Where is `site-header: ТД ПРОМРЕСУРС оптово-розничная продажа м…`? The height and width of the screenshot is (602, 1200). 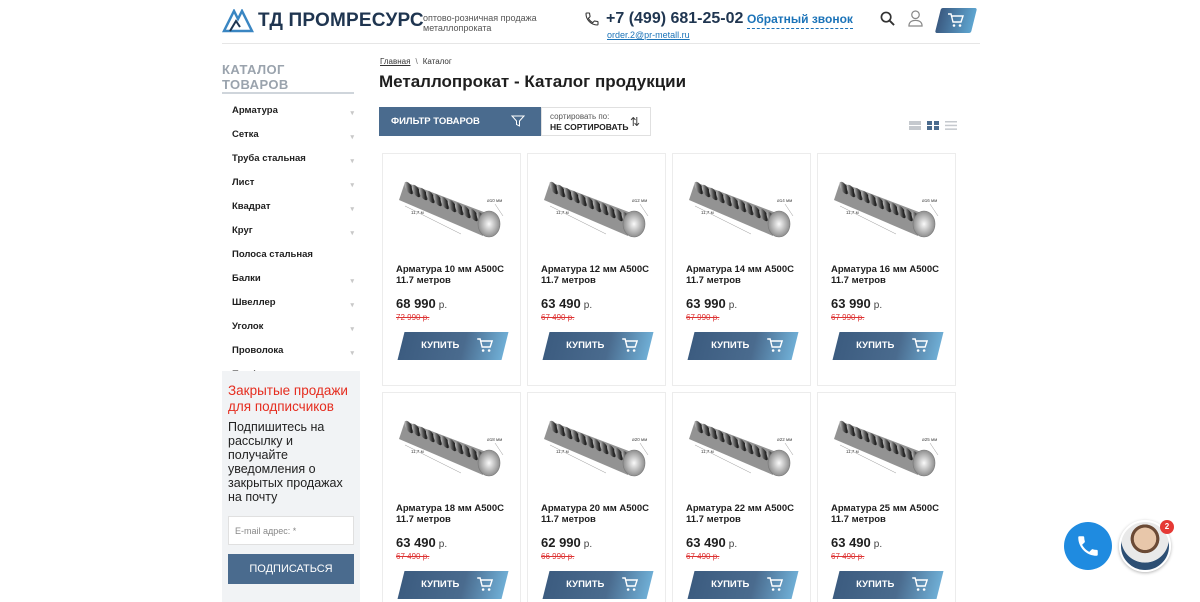
site-header: ТД ПРОМРЕСУРС оптово-розничная продажа м… is located at coordinates (601, 22).